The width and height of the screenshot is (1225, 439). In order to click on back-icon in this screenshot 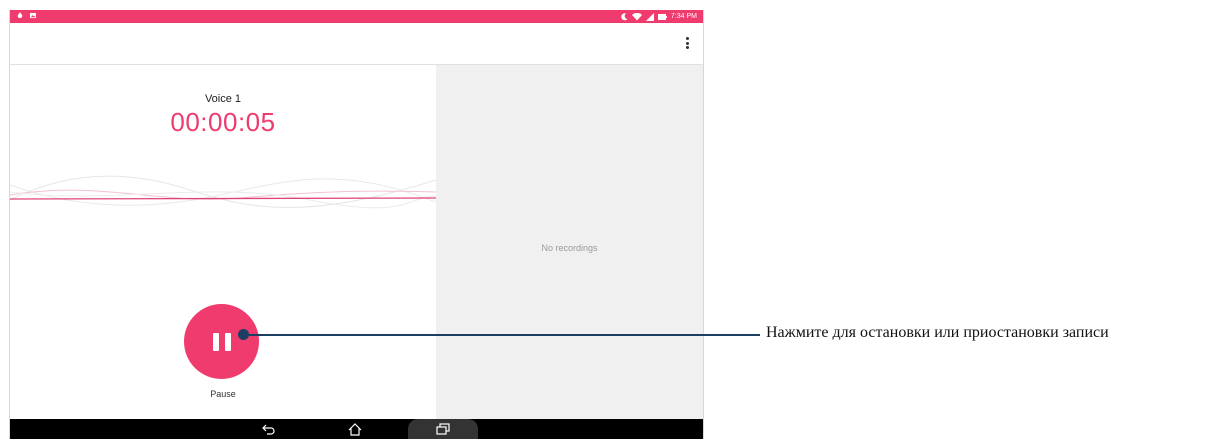, I will do `click(269, 429)`.